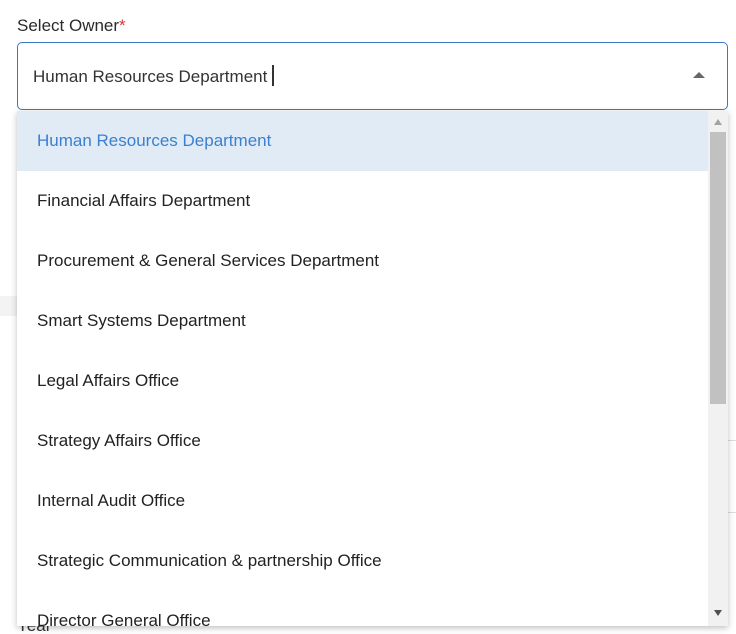 This screenshot has height=634, width=736. What do you see at coordinates (9, 306) in the screenshot?
I see `background-strip` at bounding box center [9, 306].